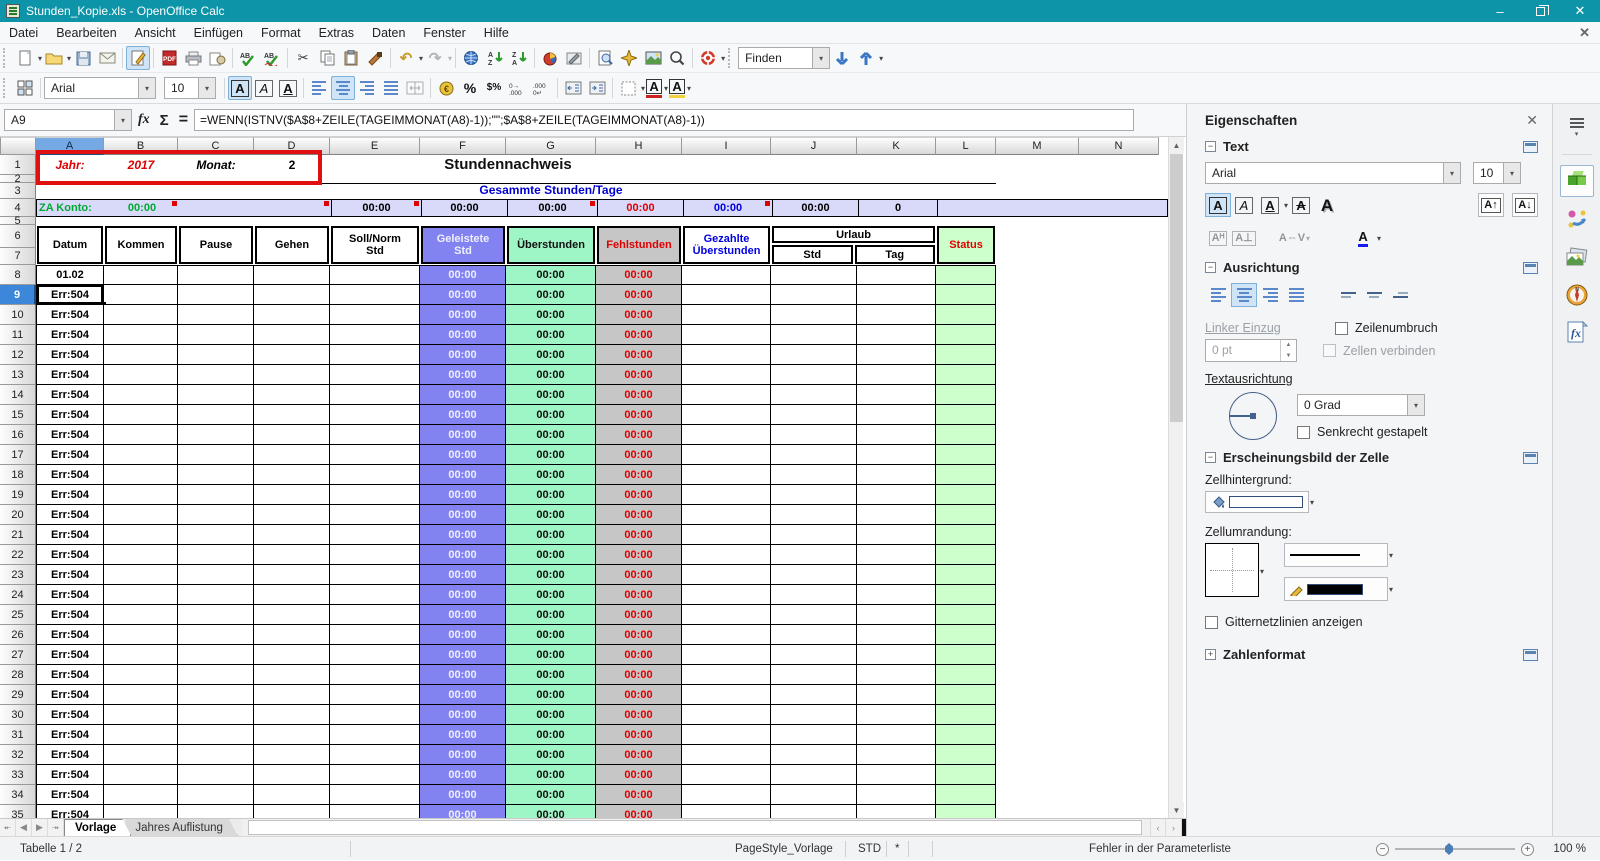  I want to click on cell-I21, so click(726, 535).